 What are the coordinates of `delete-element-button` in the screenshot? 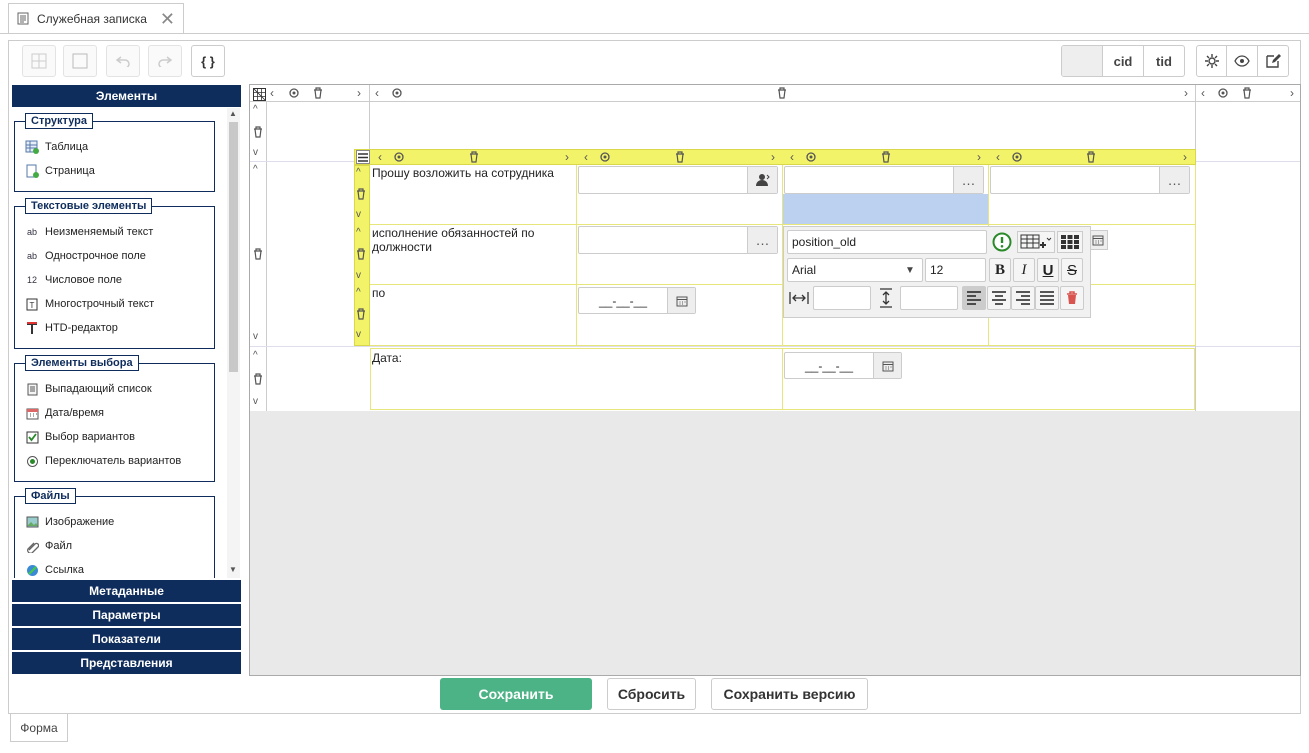 It's located at (1072, 298).